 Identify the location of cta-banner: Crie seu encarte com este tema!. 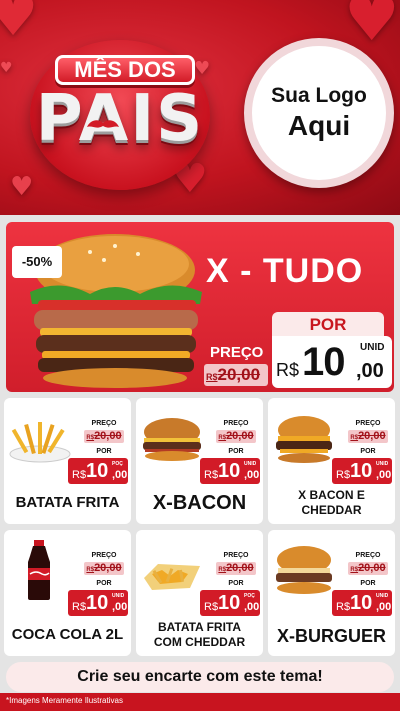
(200, 677).